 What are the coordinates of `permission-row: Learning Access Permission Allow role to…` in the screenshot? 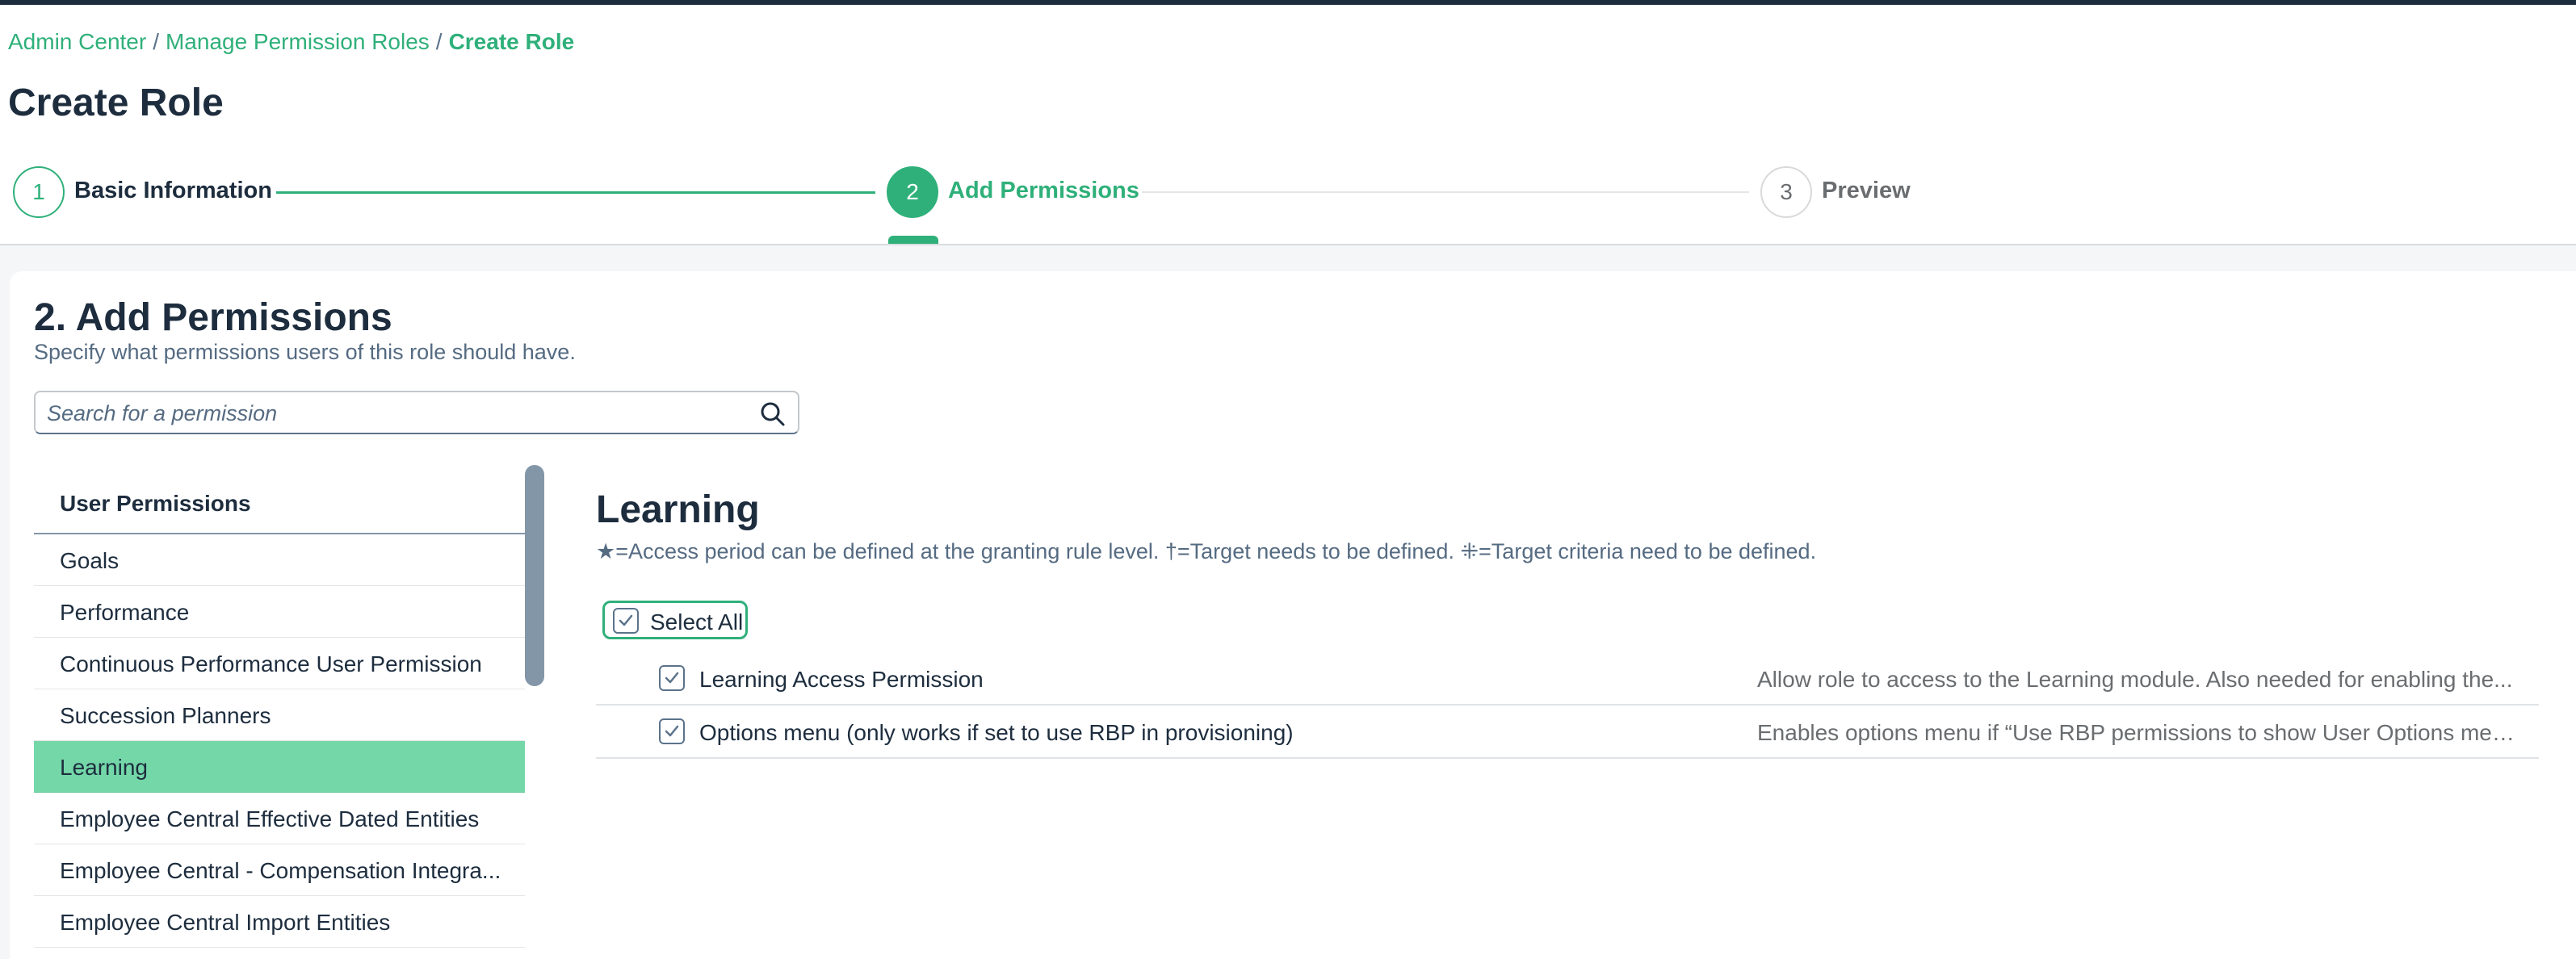 It's located at (1567, 679).